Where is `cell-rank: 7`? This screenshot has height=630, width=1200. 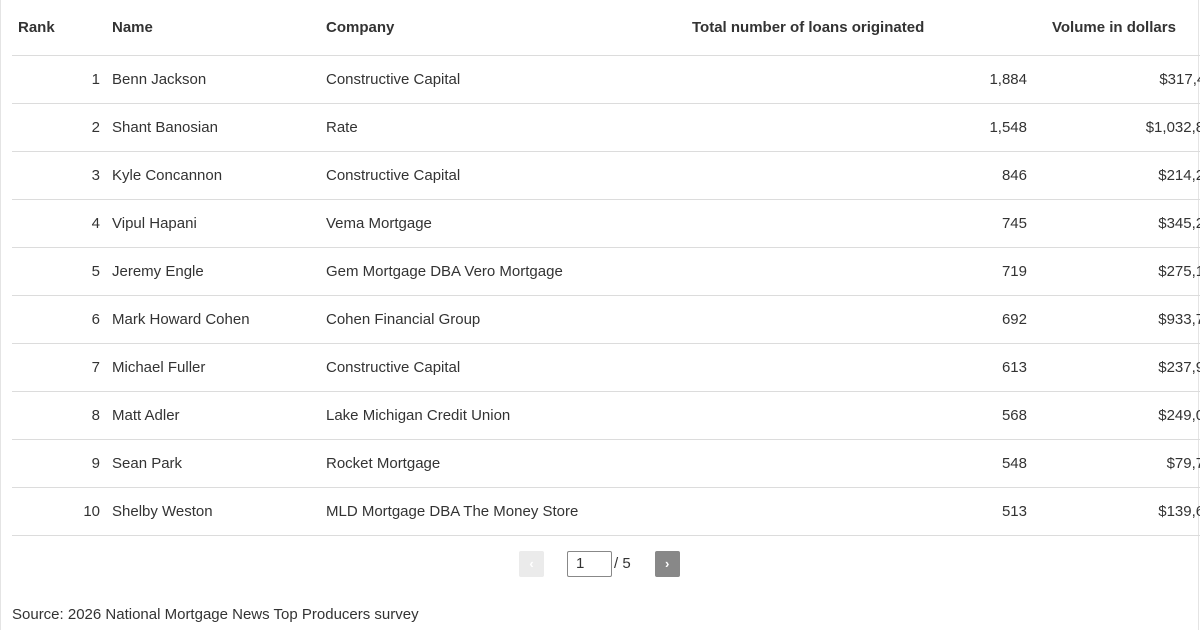 cell-rank: 7 is located at coordinates (56, 367).